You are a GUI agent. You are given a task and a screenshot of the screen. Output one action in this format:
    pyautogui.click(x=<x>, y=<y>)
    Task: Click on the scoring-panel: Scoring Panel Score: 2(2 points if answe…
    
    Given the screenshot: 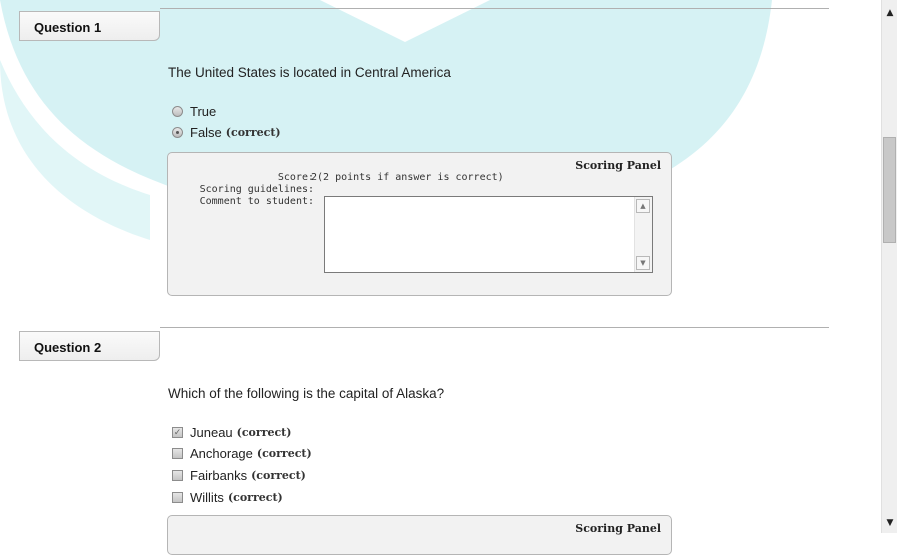 What is the action you would take?
    pyautogui.click(x=419, y=224)
    